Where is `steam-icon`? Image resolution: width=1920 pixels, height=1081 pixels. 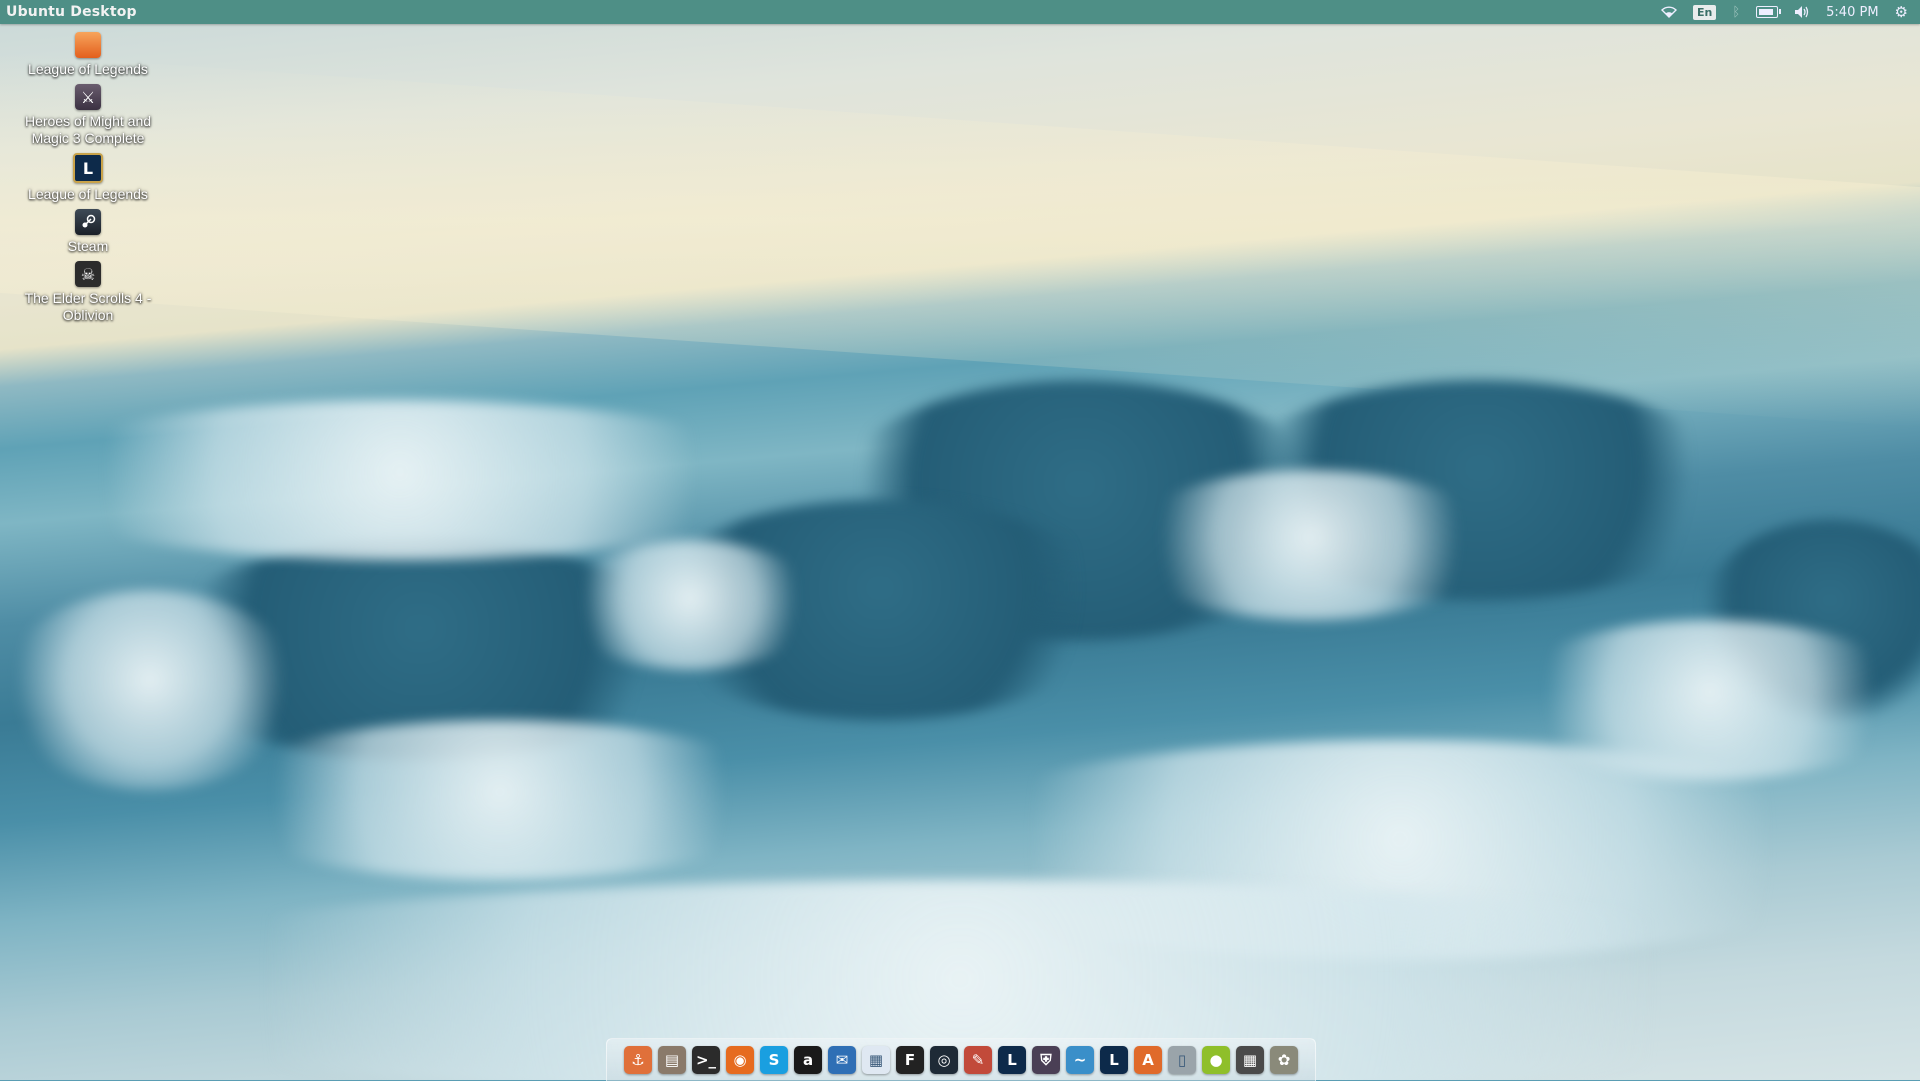
steam-icon is located at coordinates (88, 222).